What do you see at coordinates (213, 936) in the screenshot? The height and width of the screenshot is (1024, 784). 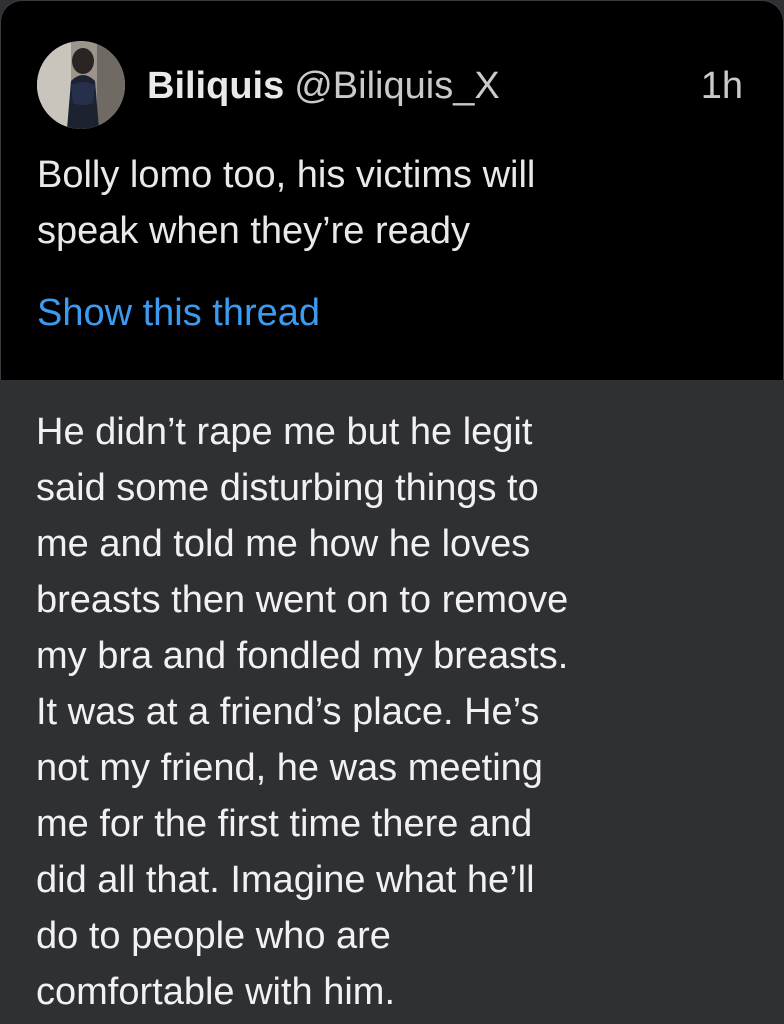 I see `reply-text-line: do to people who are` at bounding box center [213, 936].